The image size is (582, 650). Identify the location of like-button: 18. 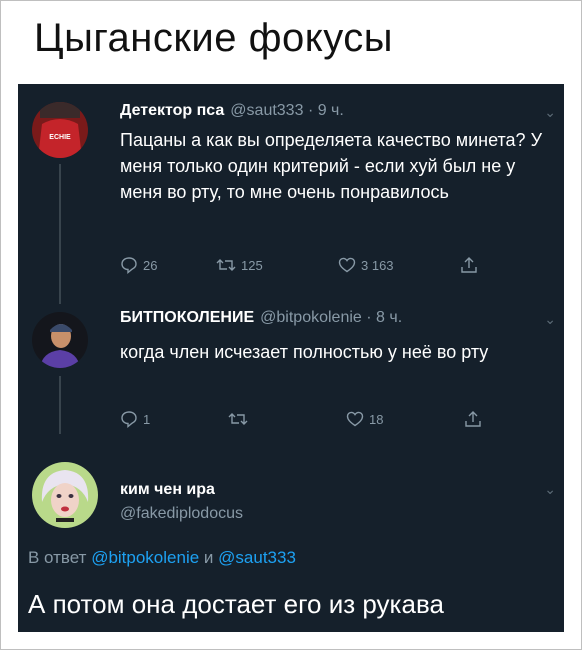
(364, 419).